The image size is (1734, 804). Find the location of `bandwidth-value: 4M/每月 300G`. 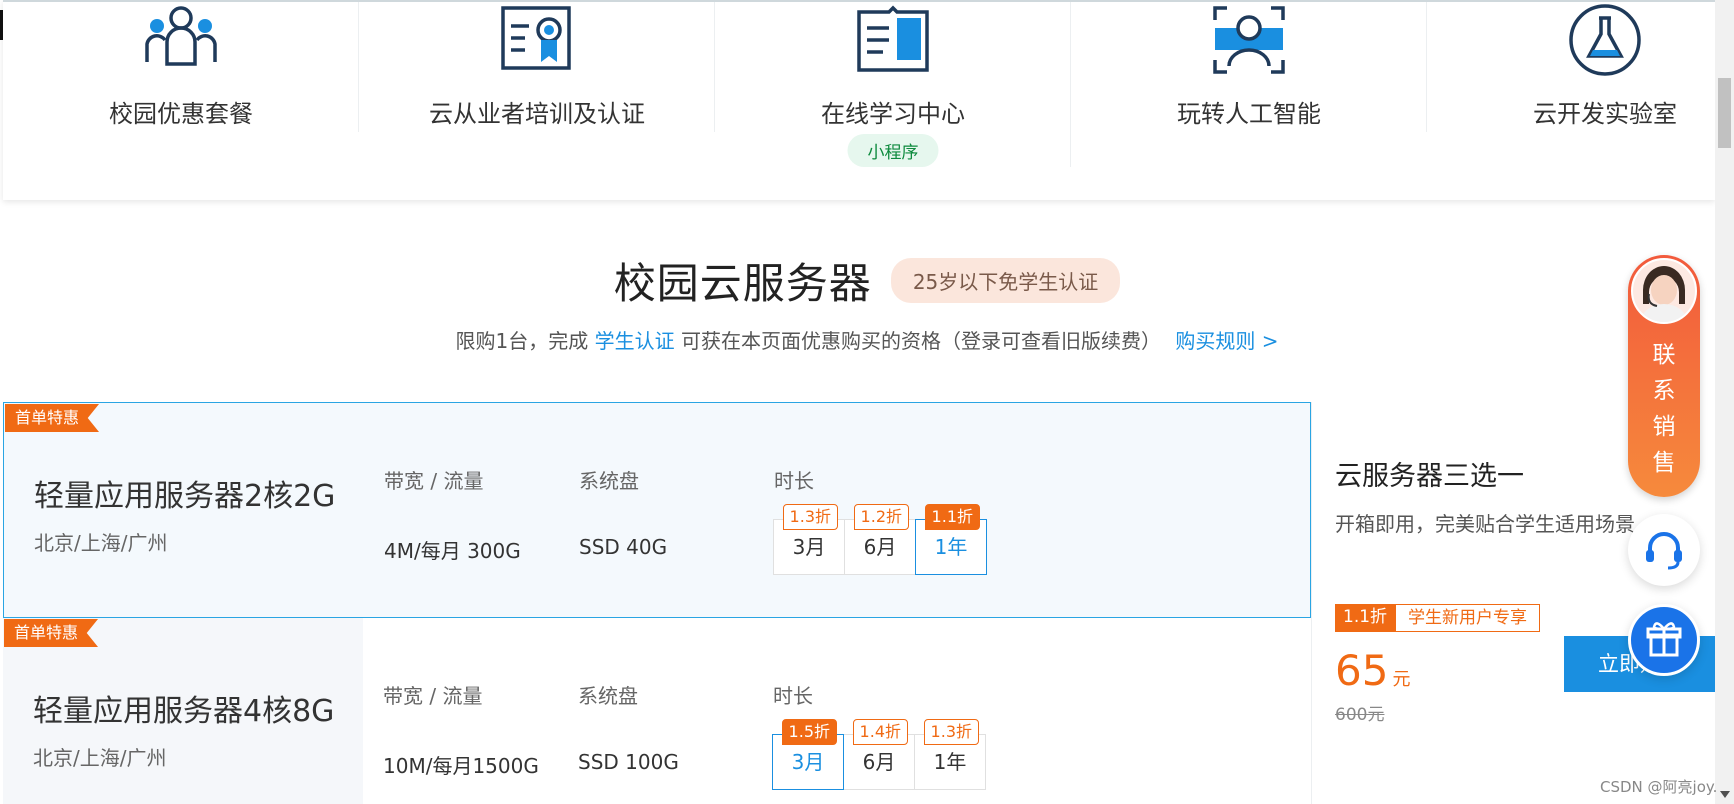

bandwidth-value: 4M/每月 300G is located at coordinates (452, 551).